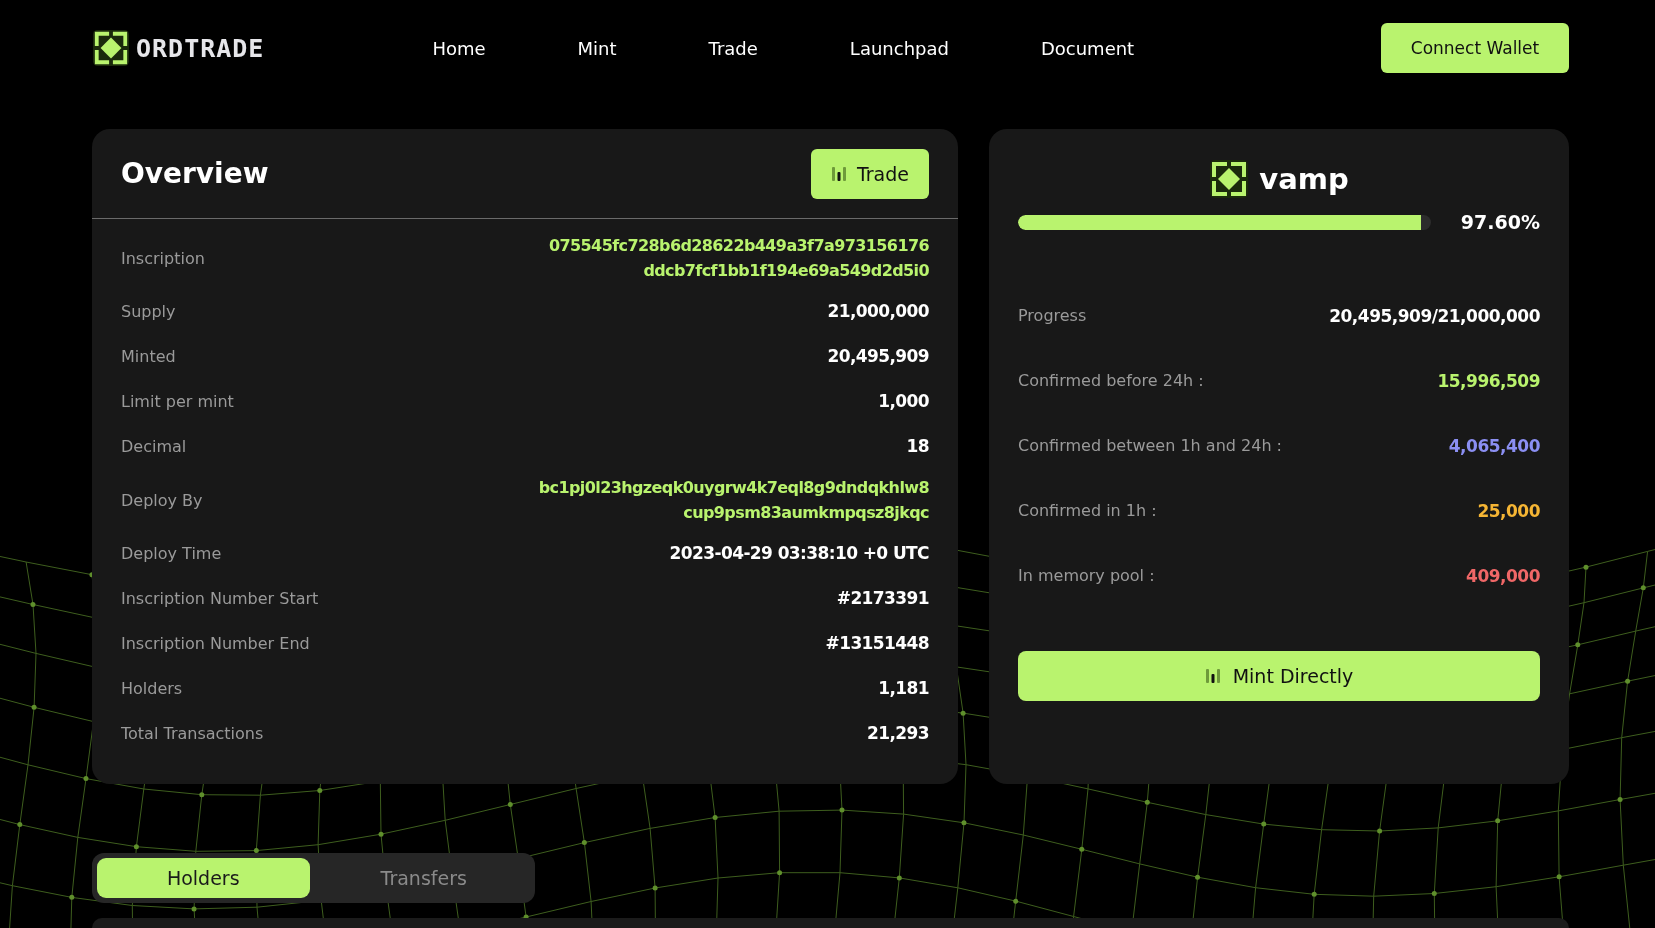 The image size is (1655, 928). What do you see at coordinates (869, 173) in the screenshot?
I see `trade-button: Trade` at bounding box center [869, 173].